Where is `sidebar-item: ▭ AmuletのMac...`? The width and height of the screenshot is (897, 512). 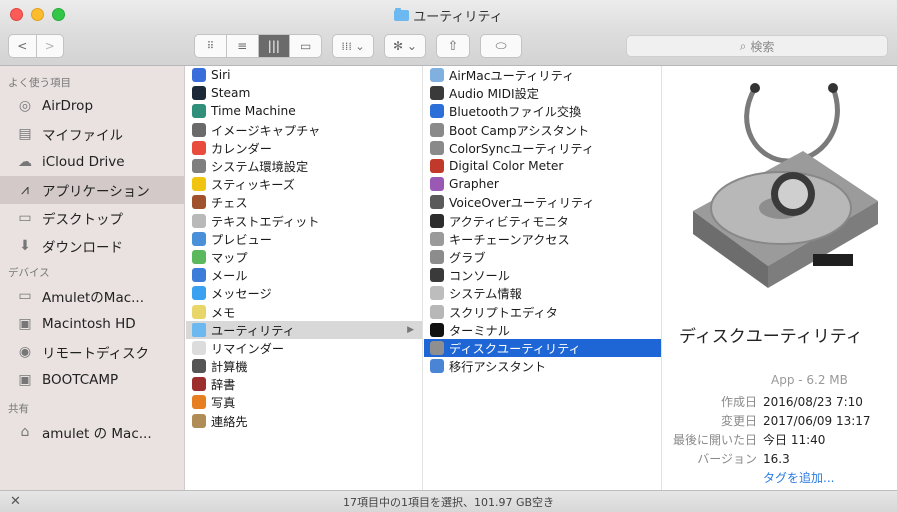
sidebar-item: ▭ AmuletのMac... is located at coordinates (92, 296).